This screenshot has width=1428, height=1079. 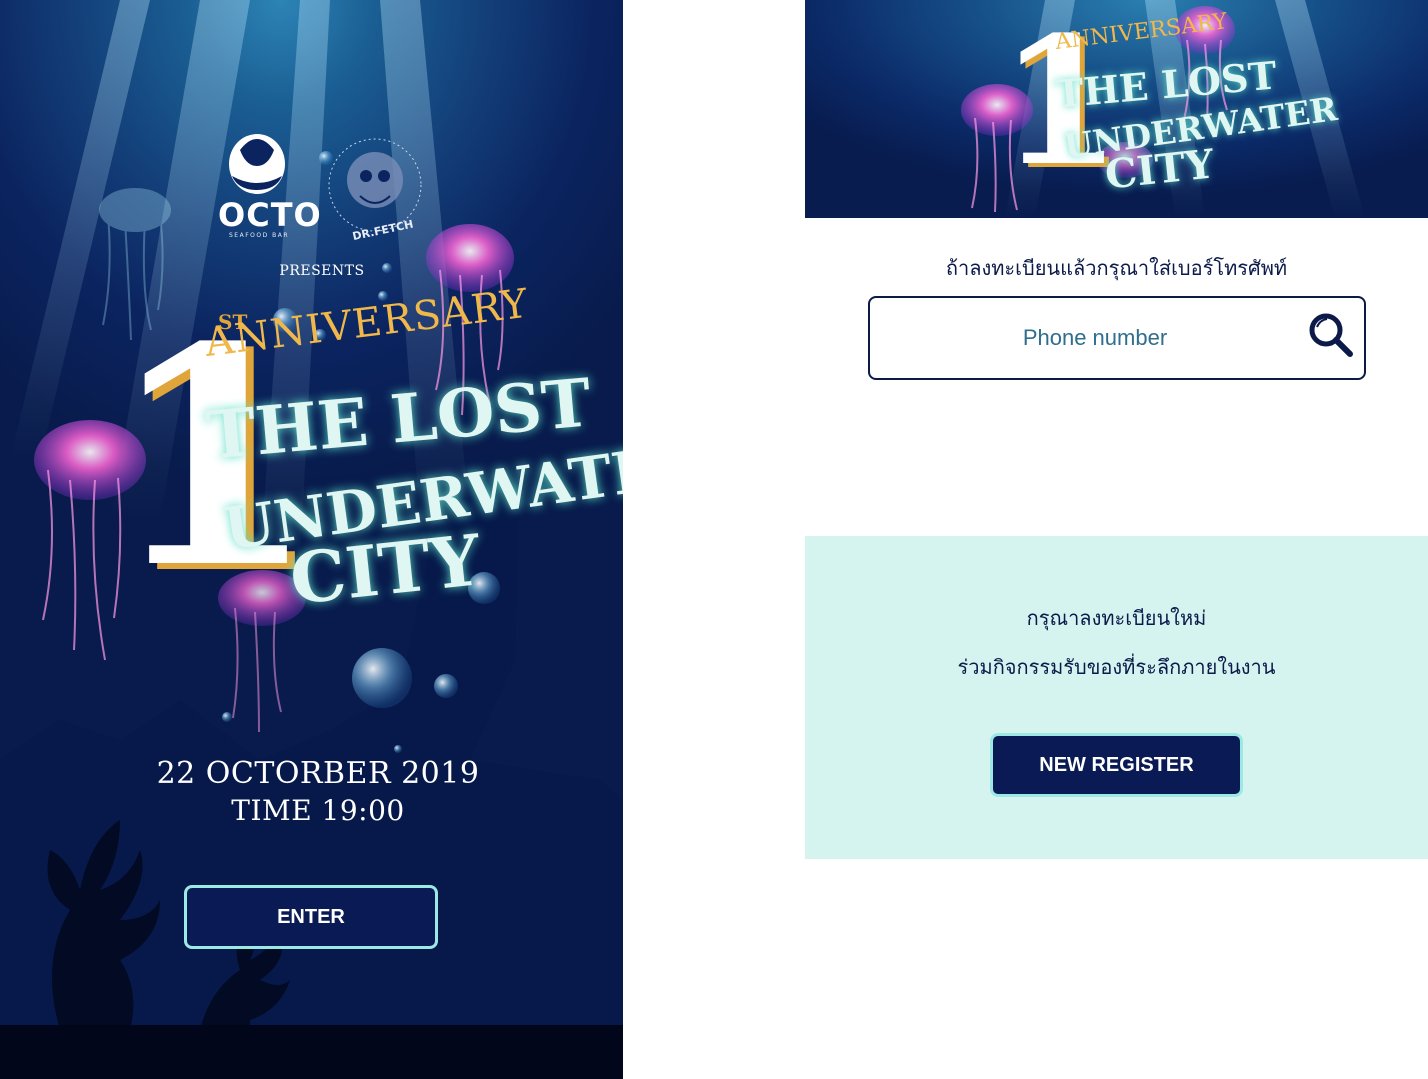 I want to click on phone-search-box, so click(x=1117, y=338).